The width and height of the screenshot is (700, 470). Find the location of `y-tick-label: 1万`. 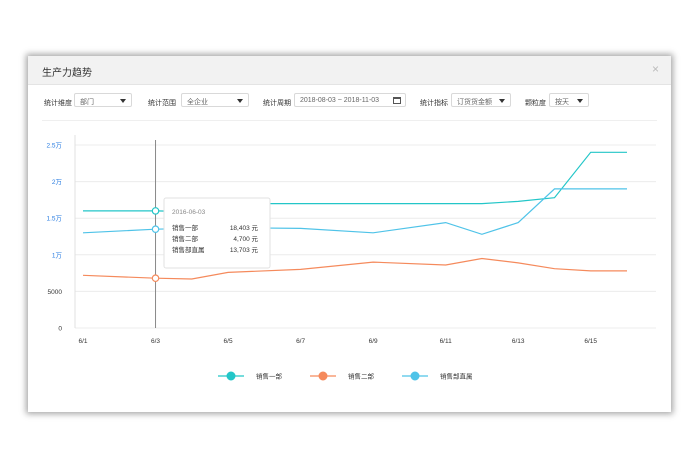

y-tick-label: 1万 is located at coordinates (57, 255).